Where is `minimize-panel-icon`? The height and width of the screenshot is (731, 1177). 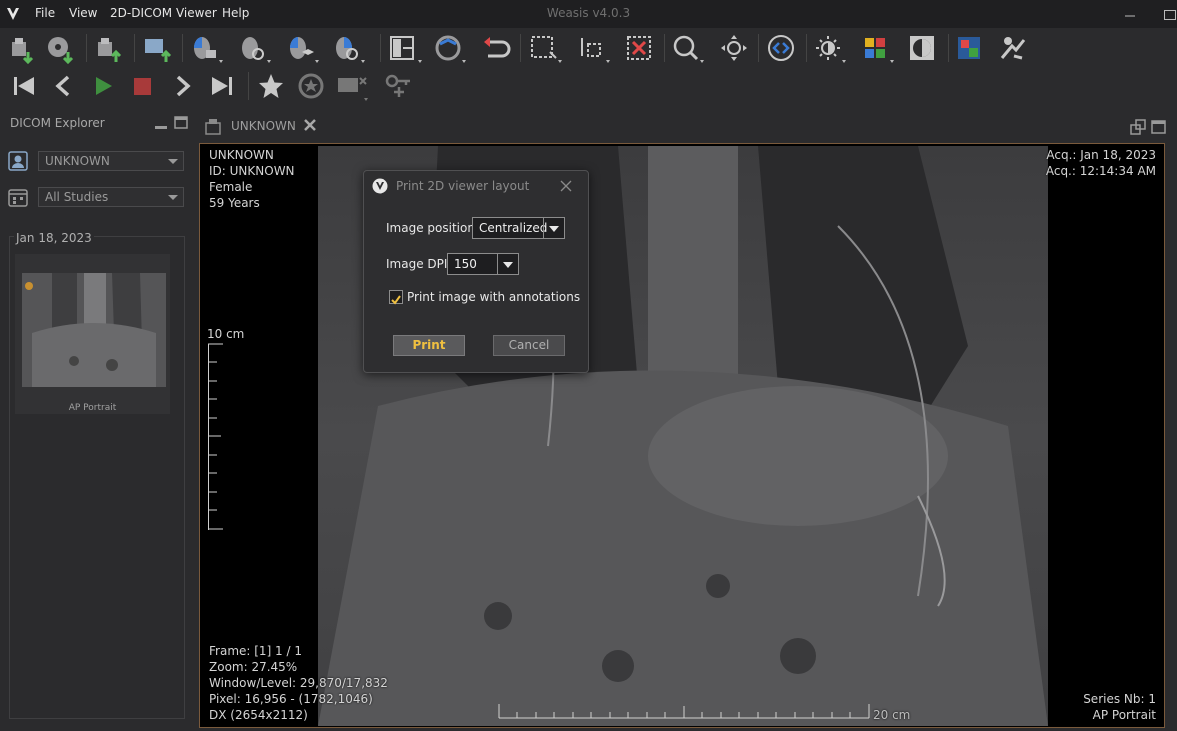
minimize-panel-icon is located at coordinates (161, 125).